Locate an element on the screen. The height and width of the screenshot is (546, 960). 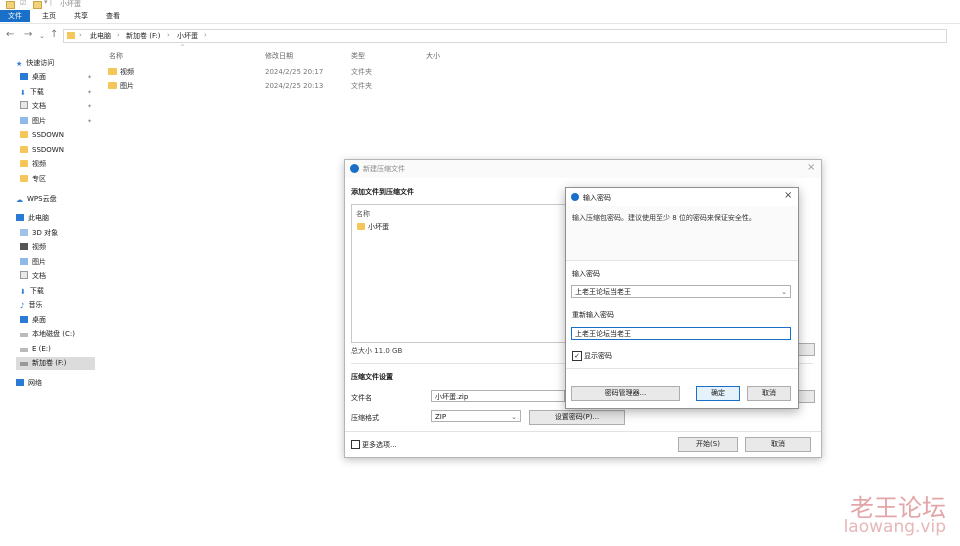
show-password-checkbox: ✓ is located at coordinates (577, 356).